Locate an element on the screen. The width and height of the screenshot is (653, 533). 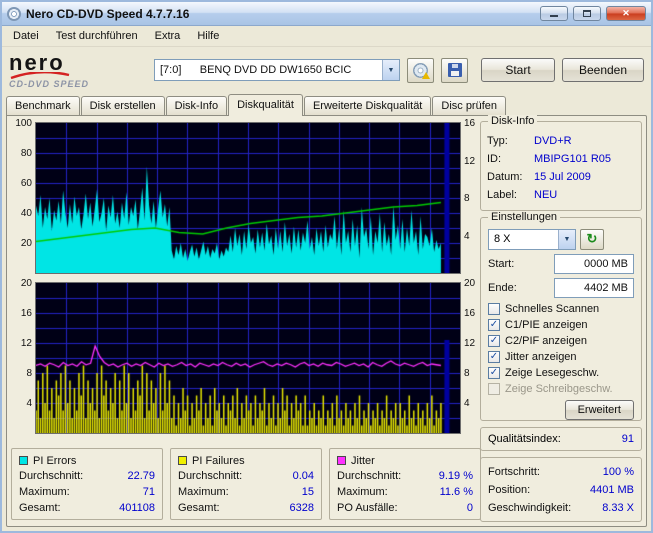
checkbox-zeige-schreibgeschw-: Zeige Schreibgeschw. is located at coordinates (561, 389).